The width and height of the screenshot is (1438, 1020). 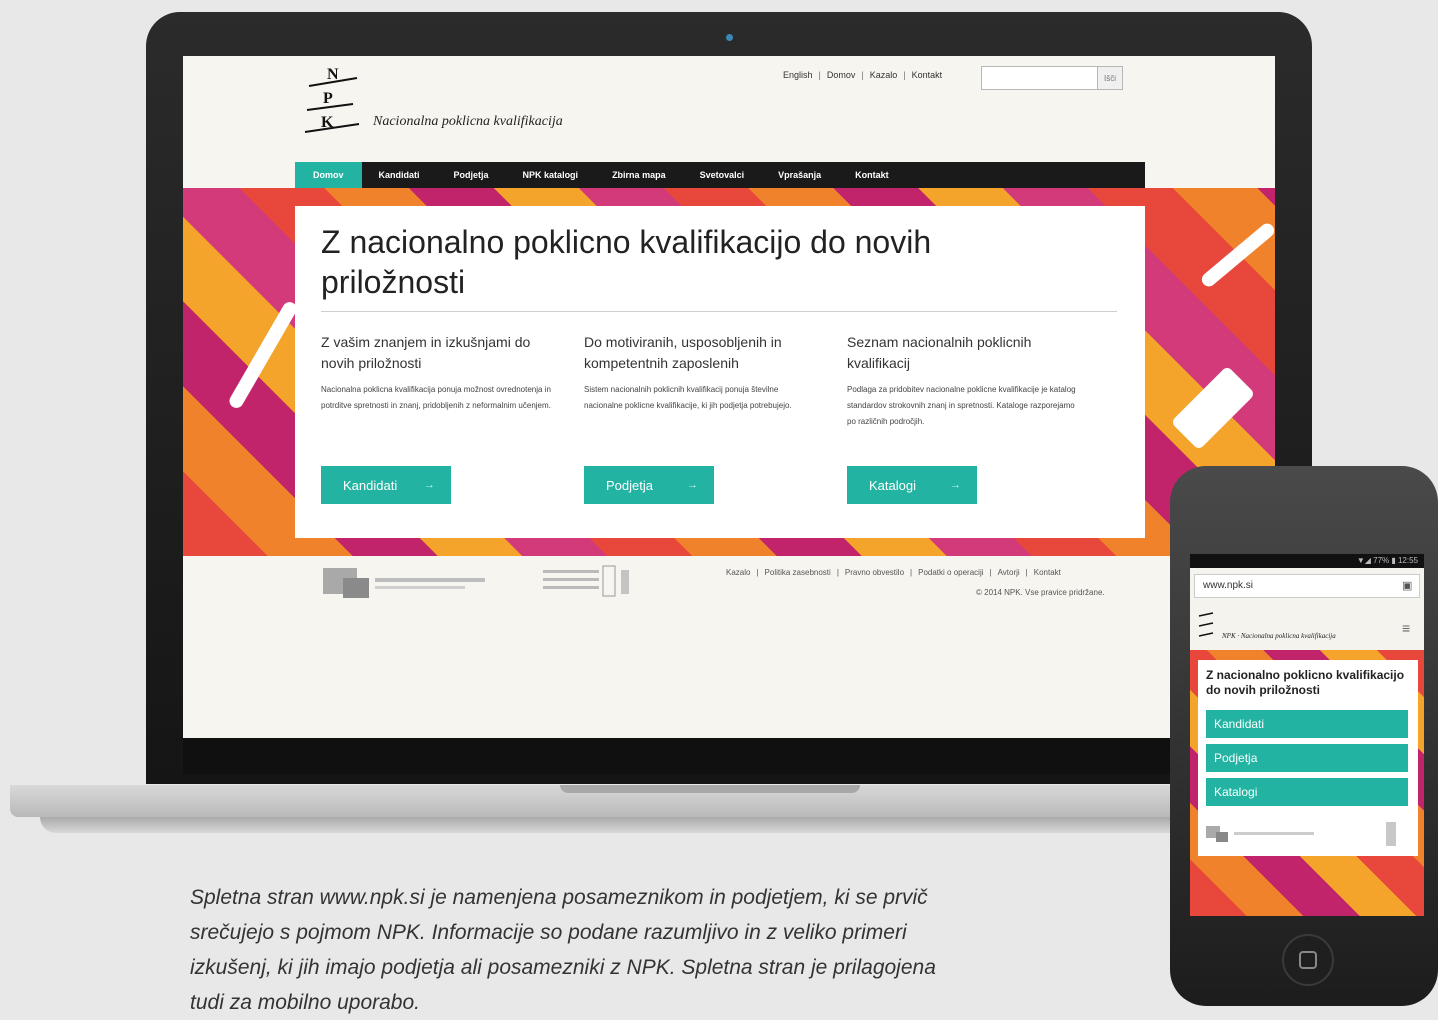 I want to click on logo-lines-icon, so click(x=332, y=105).